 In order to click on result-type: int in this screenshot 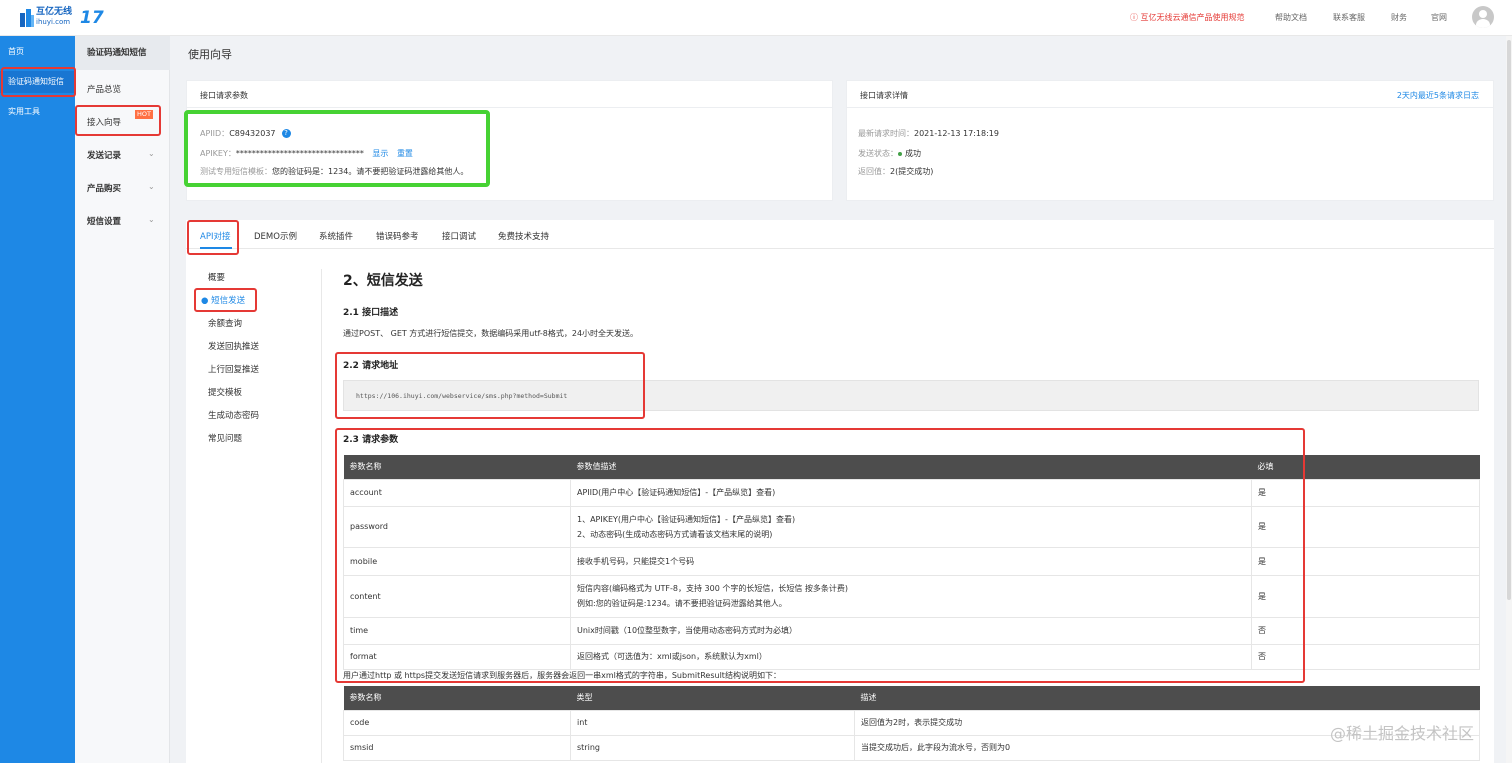, I will do `click(712, 722)`.